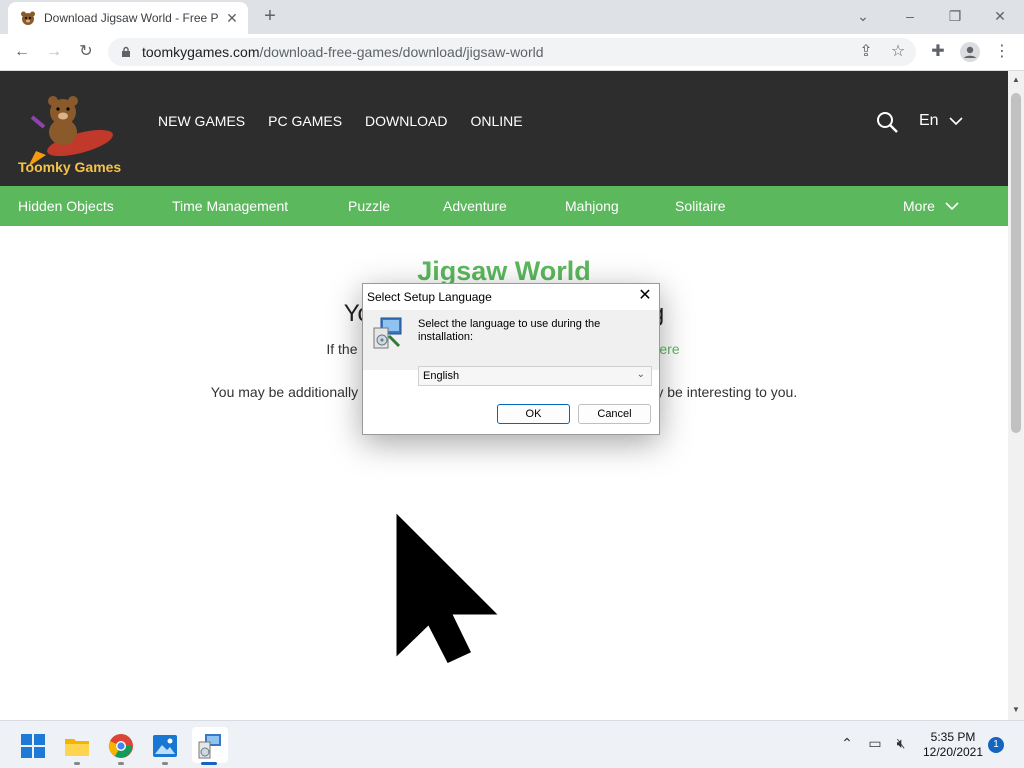  I want to click on hint-left: If the, so click(342, 349).